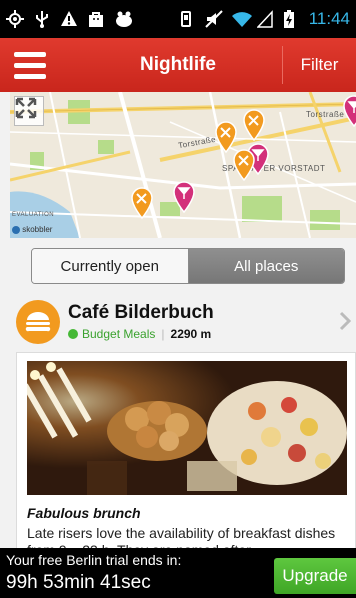 The image size is (356, 598). I want to click on venue-headline: Fabulous brunch, so click(84, 513).